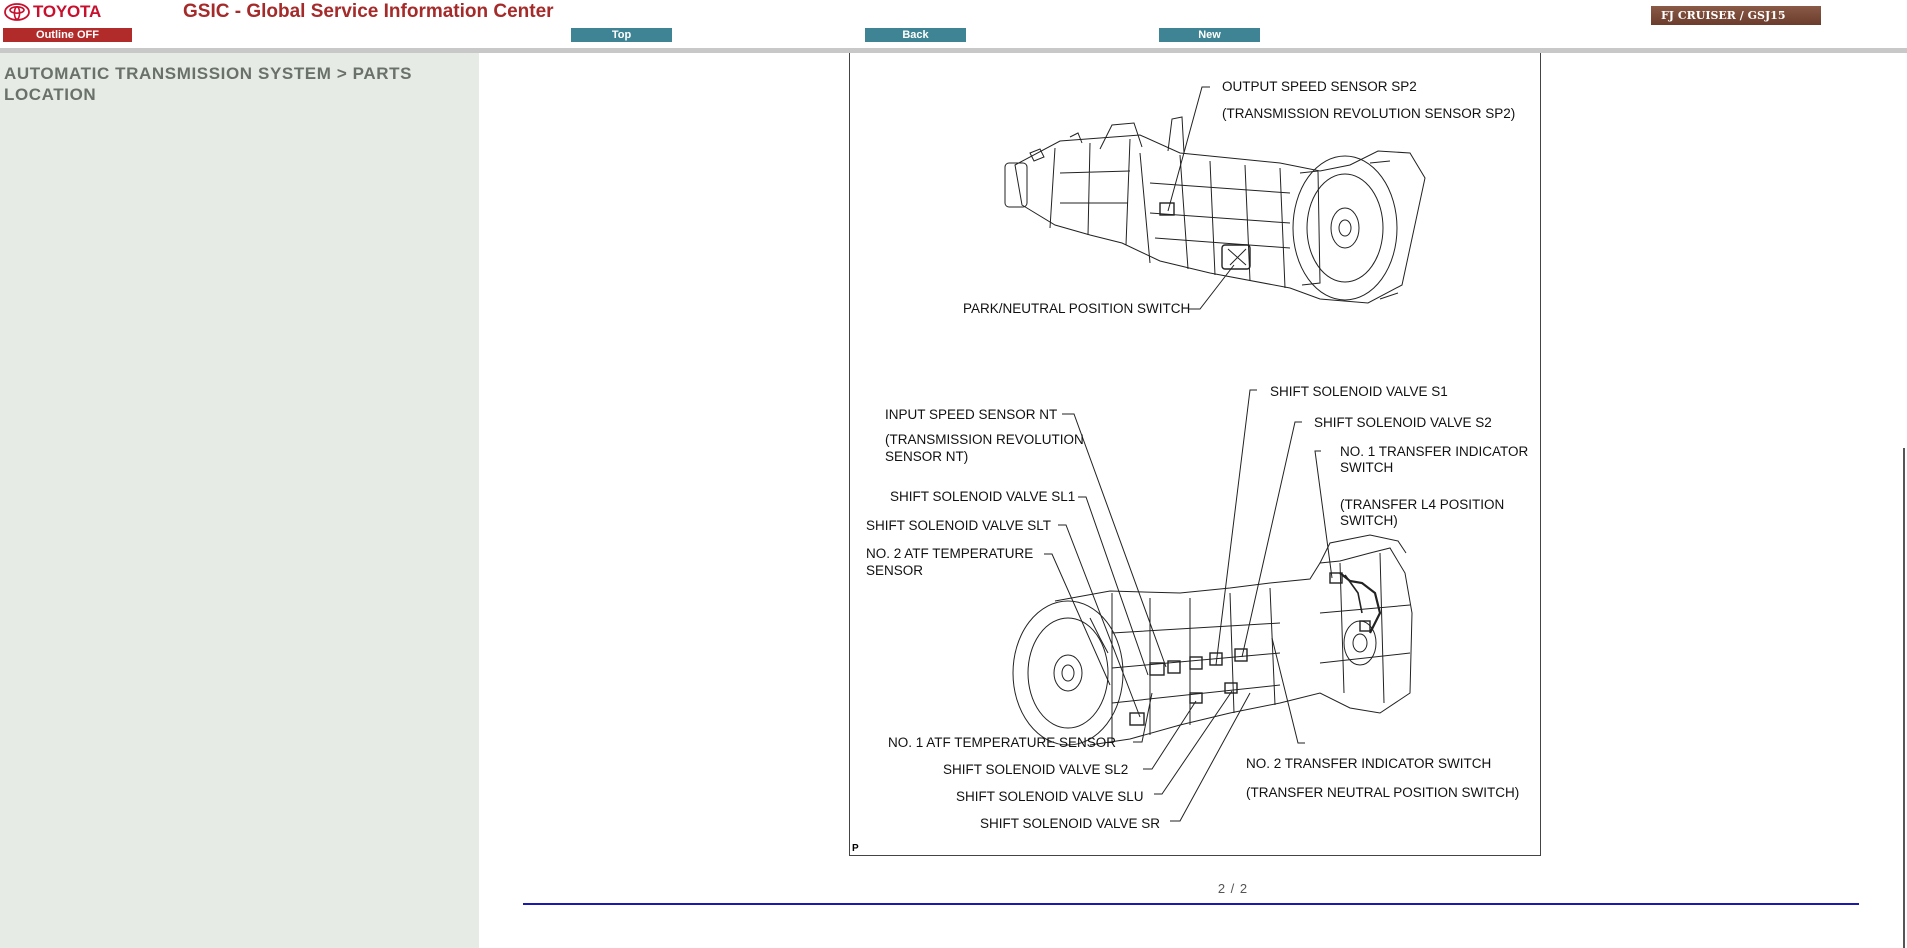 Image resolution: width=1907 pixels, height=948 pixels. What do you see at coordinates (915, 35) in the screenshot?
I see `back-button: Back` at bounding box center [915, 35].